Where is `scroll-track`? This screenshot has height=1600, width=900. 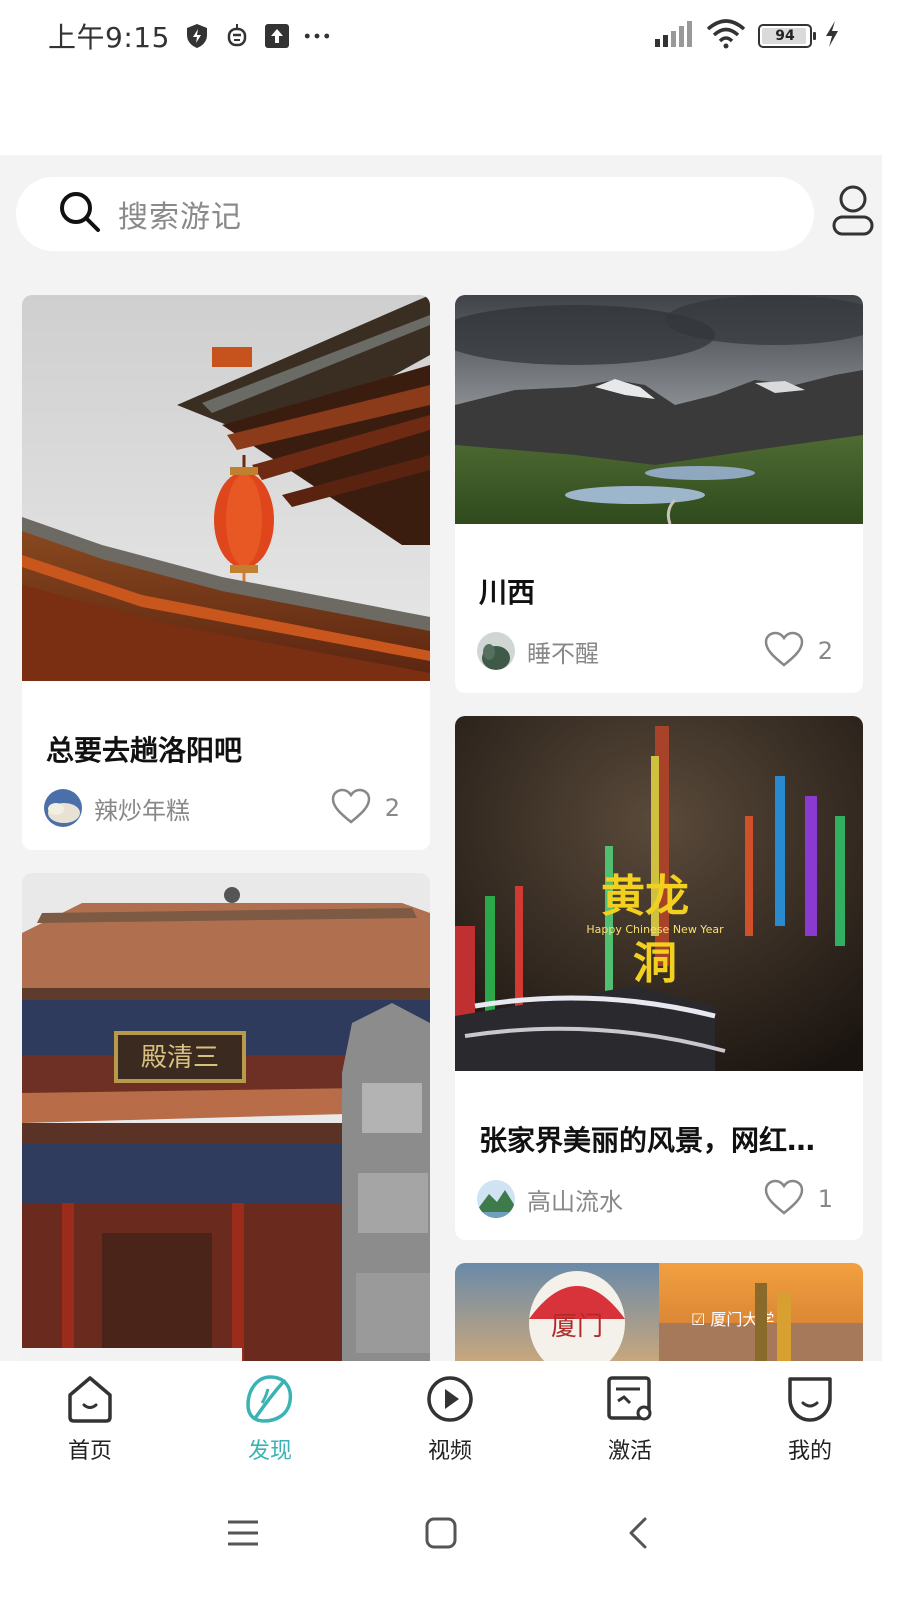 scroll-track is located at coordinates (891, 758).